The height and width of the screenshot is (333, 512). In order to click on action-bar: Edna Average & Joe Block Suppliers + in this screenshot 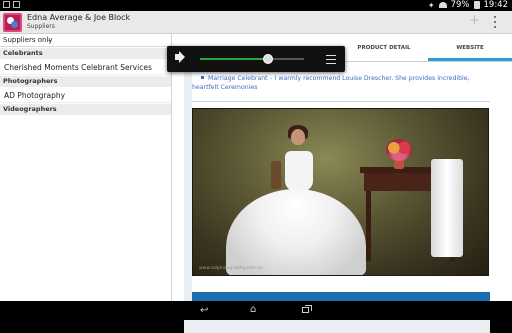, I will do `click(256, 22)`.